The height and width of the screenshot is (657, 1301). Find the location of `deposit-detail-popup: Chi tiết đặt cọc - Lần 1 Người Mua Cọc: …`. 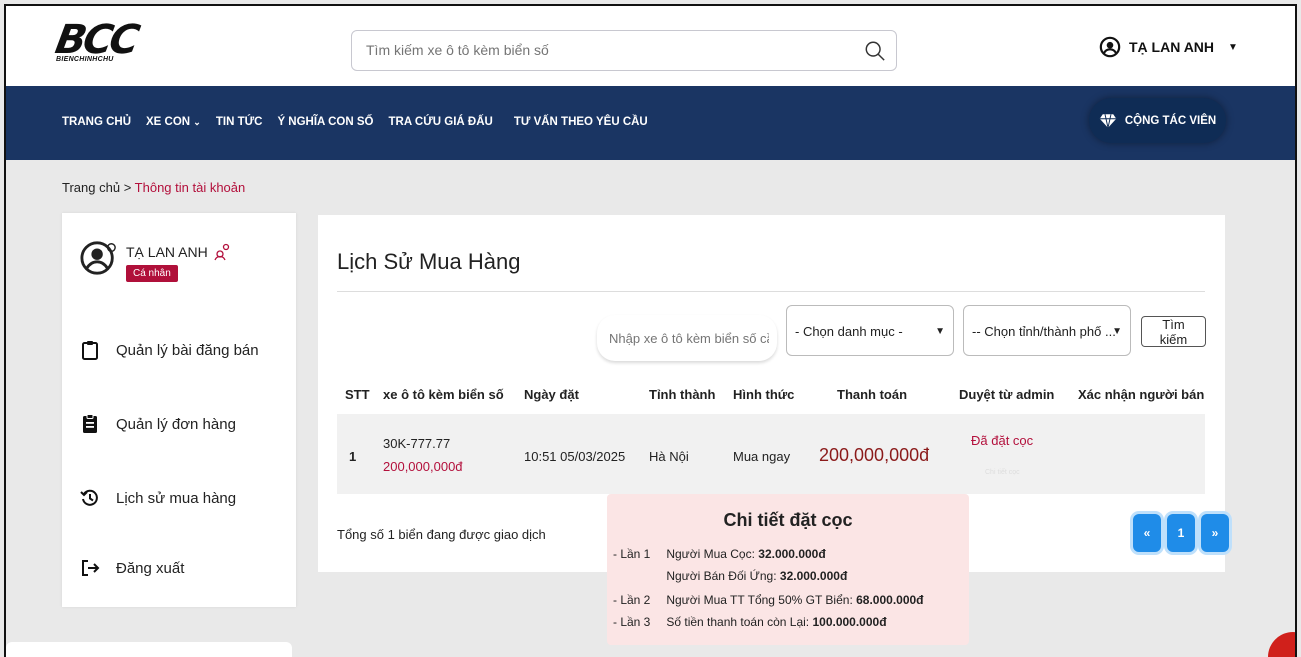

deposit-detail-popup: Chi tiết đặt cọc - Lần 1 Người Mua Cọc: … is located at coordinates (788, 569).